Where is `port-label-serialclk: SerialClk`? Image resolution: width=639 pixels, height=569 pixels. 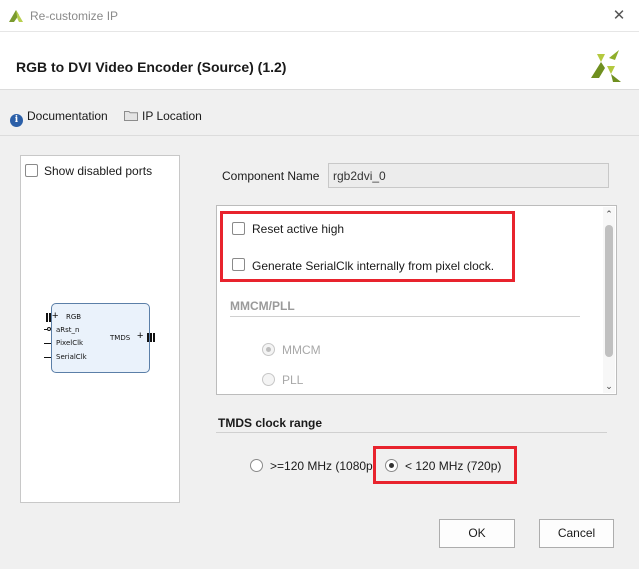
port-label-serialclk: SerialClk is located at coordinates (71, 357).